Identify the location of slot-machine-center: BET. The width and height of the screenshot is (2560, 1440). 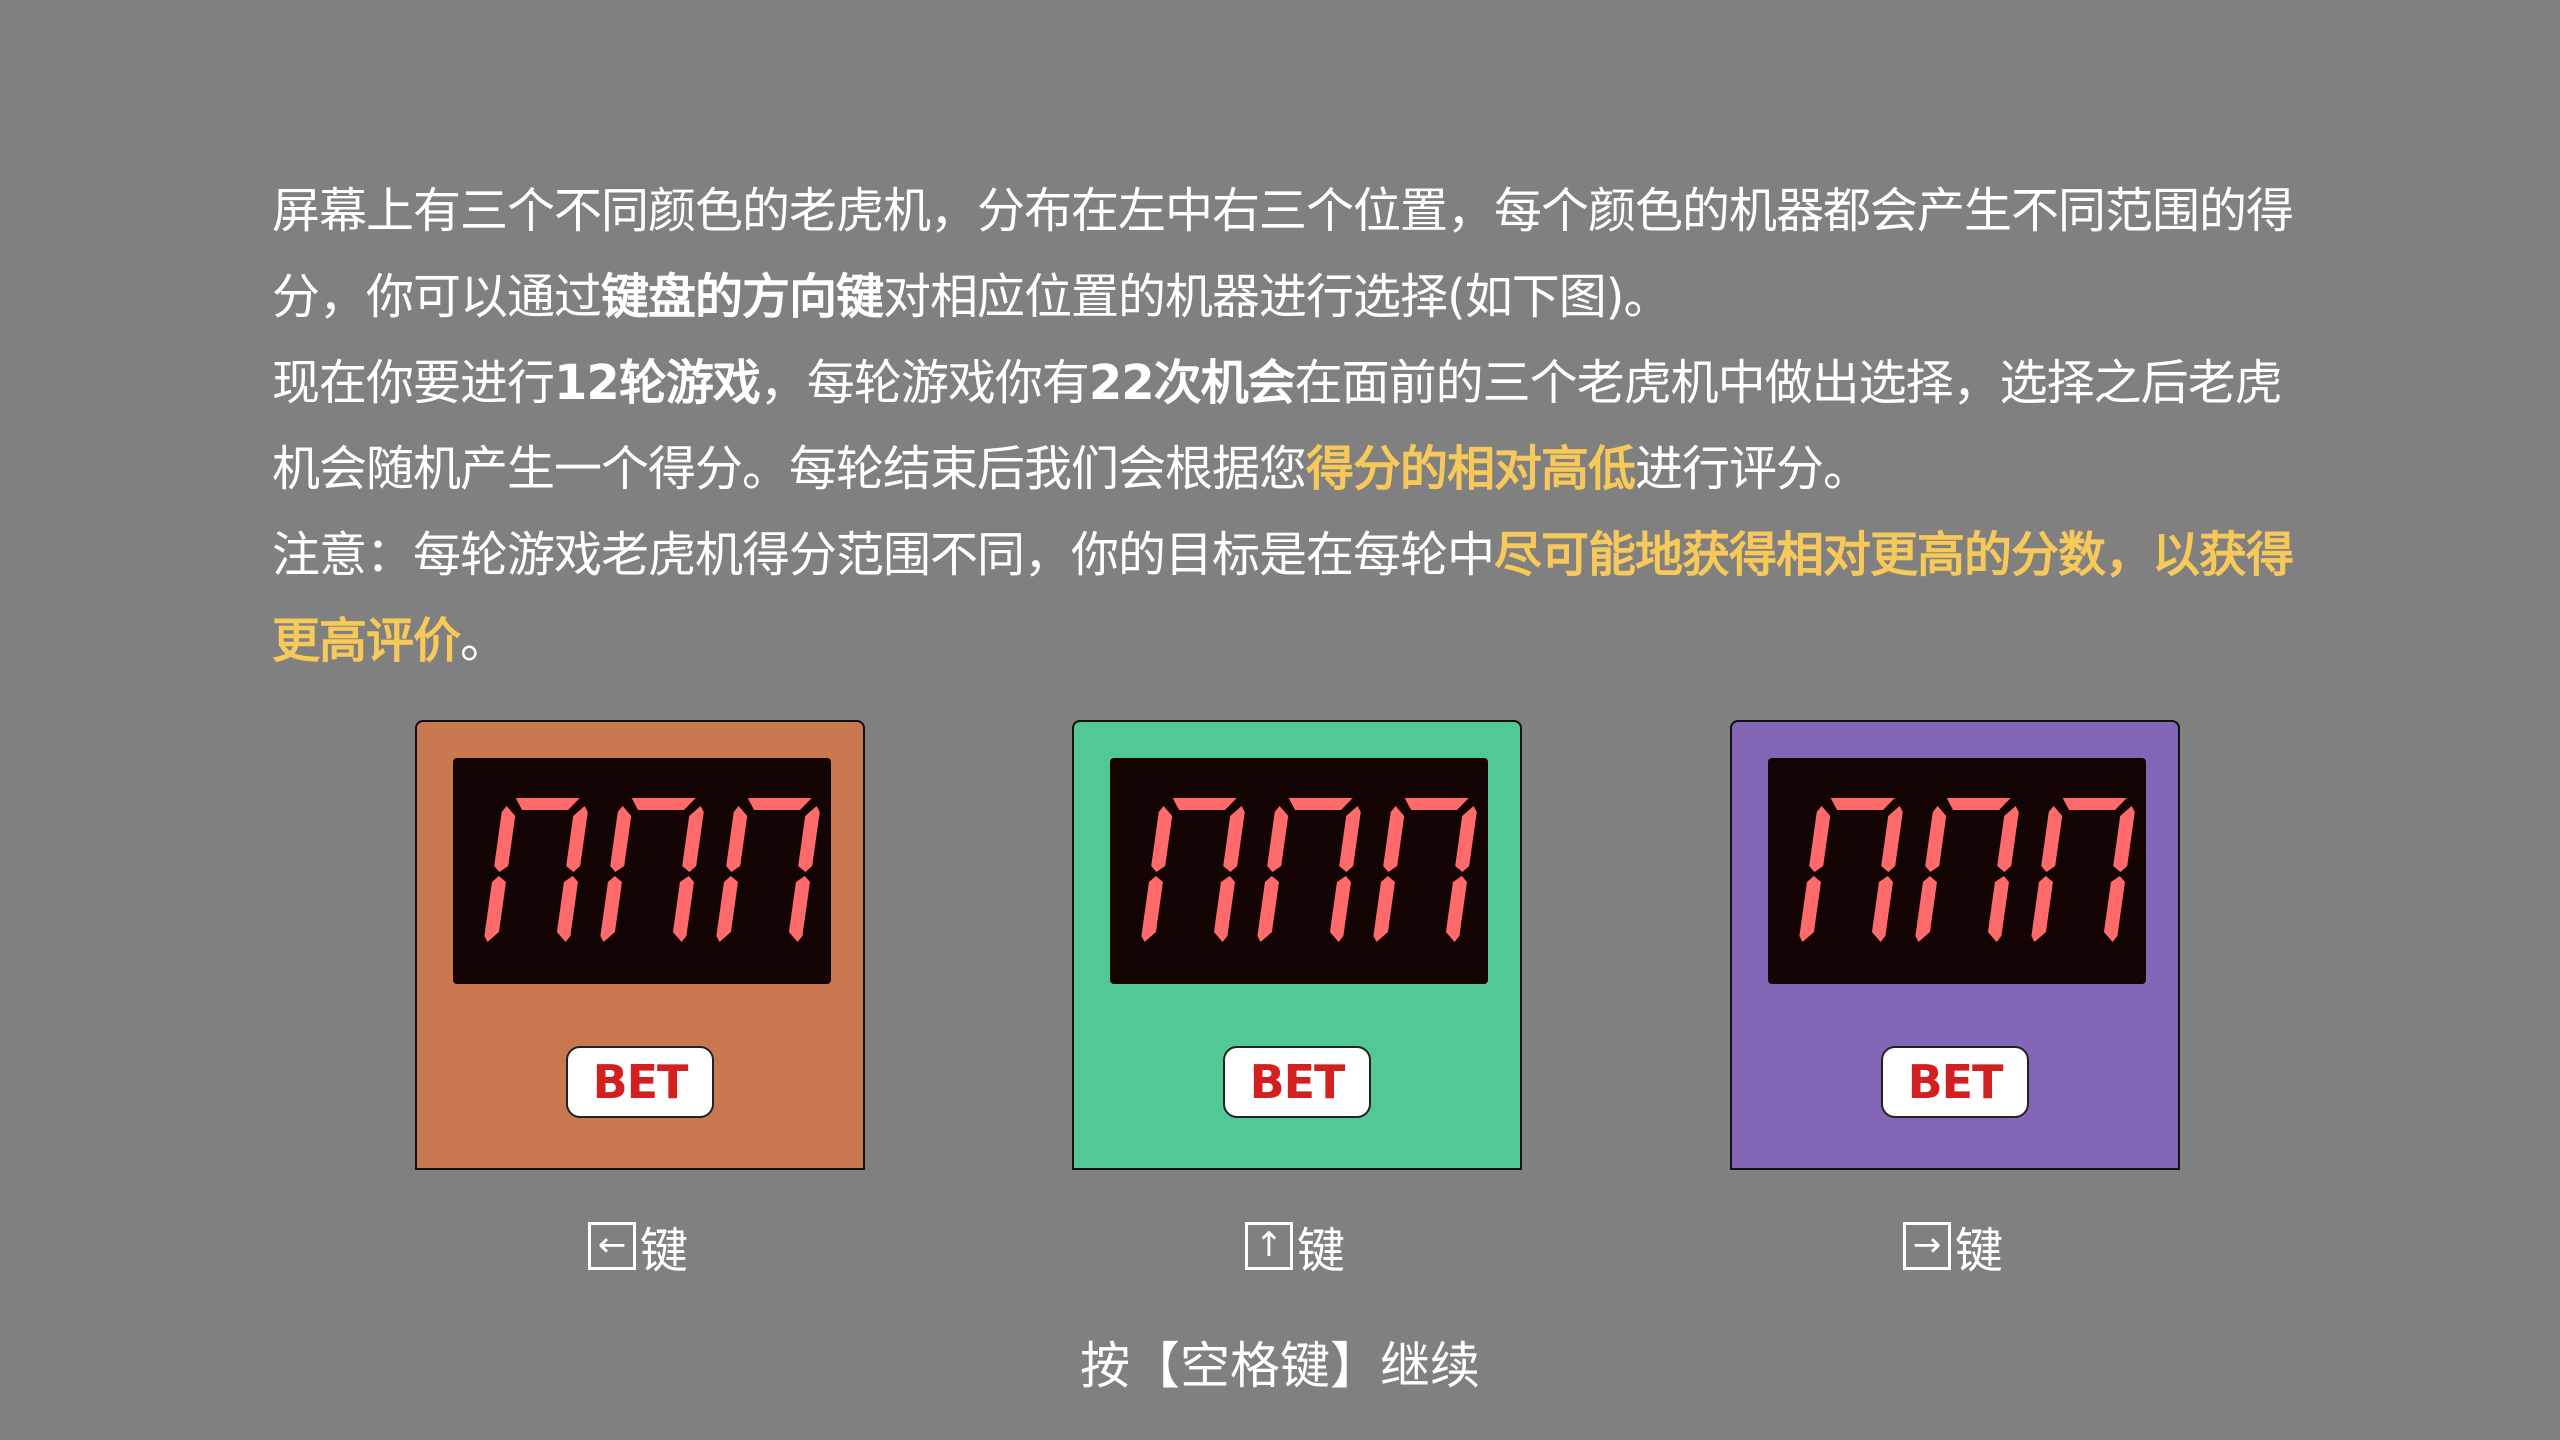
(1297, 945).